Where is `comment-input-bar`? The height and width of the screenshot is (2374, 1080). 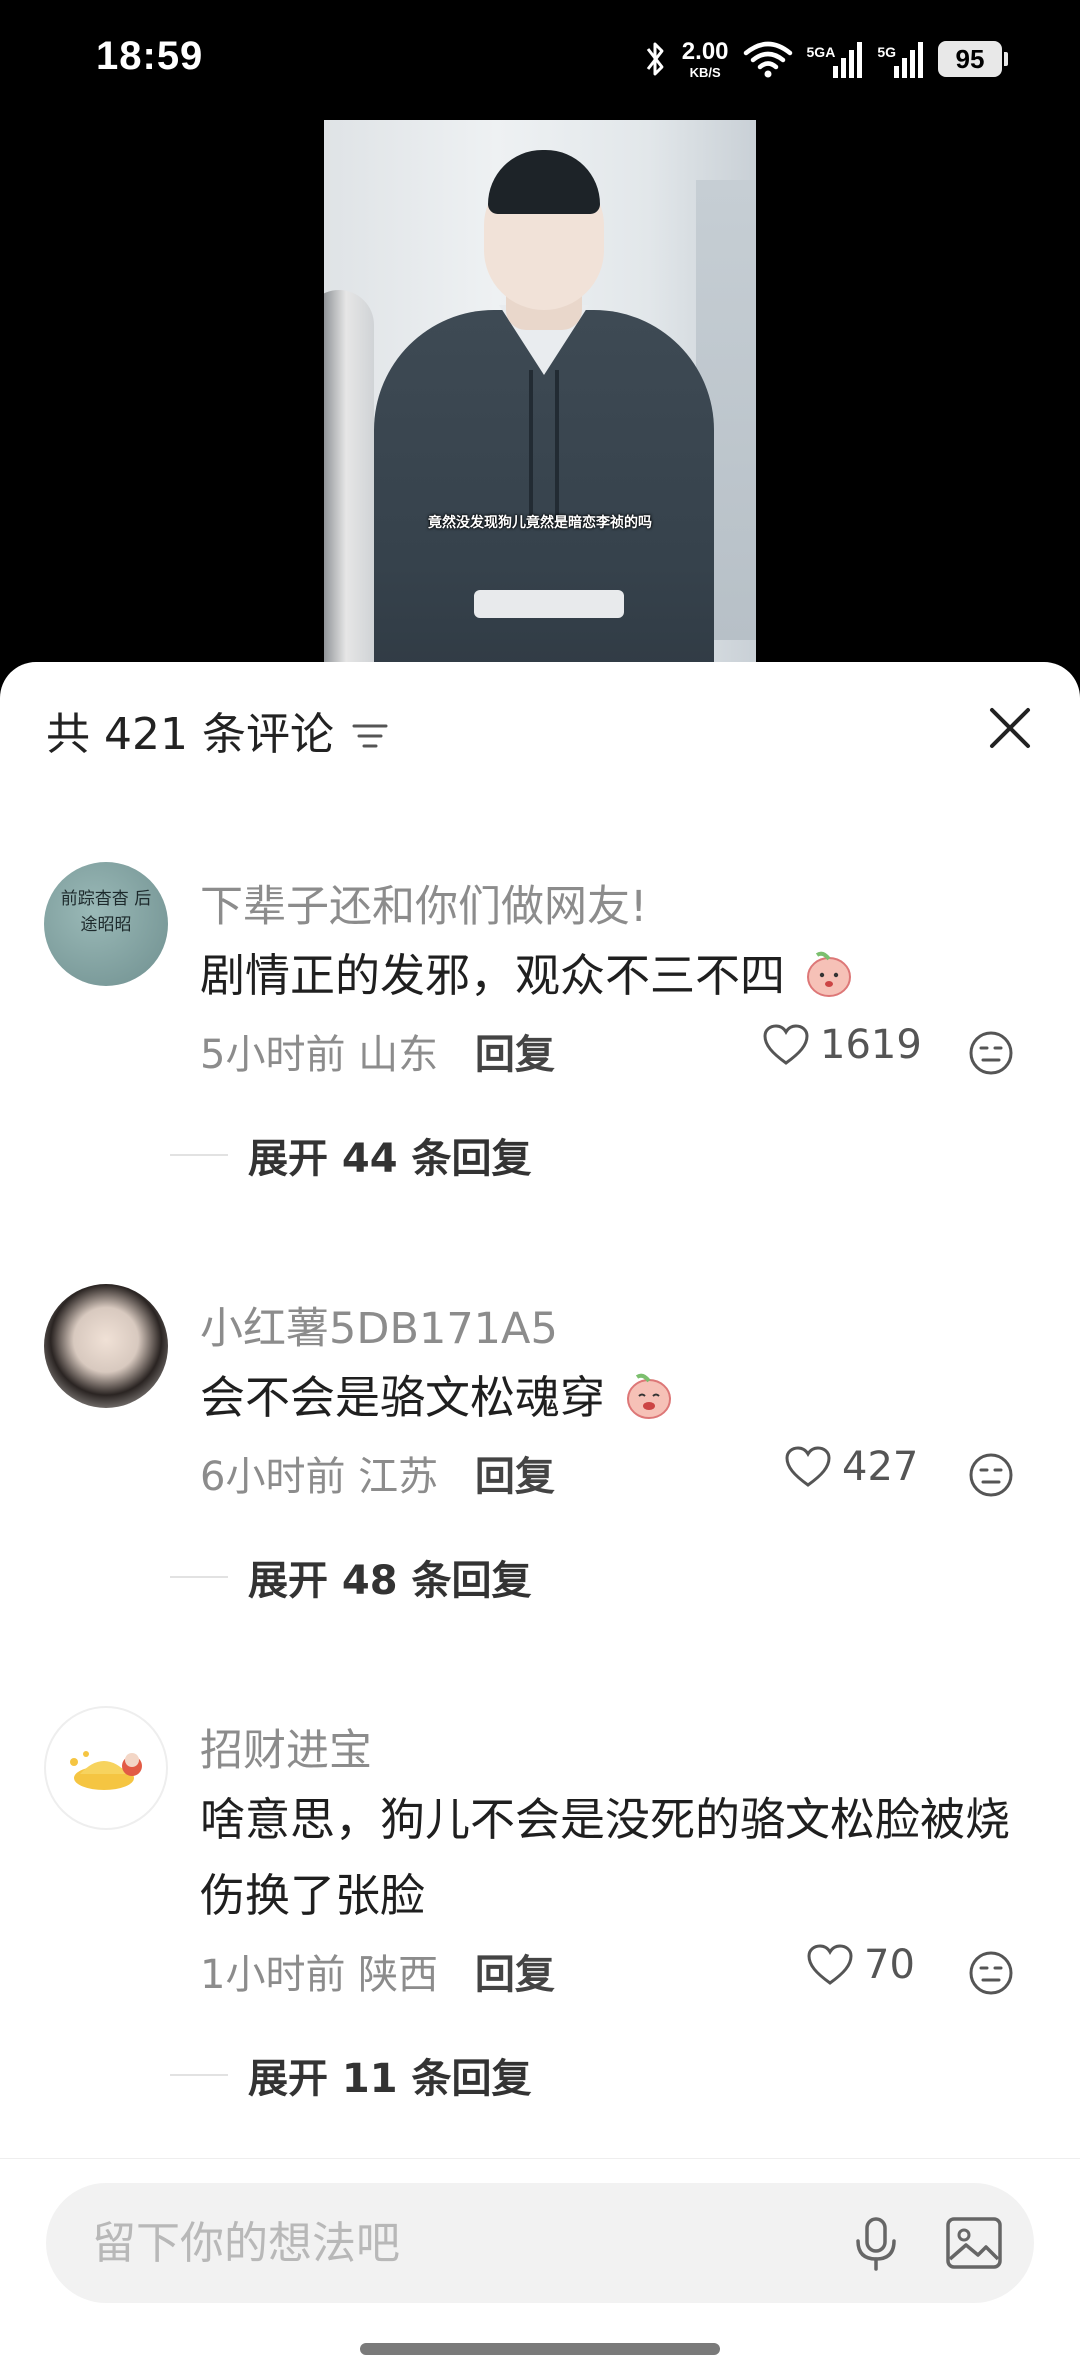
comment-input-bar is located at coordinates (540, 2266).